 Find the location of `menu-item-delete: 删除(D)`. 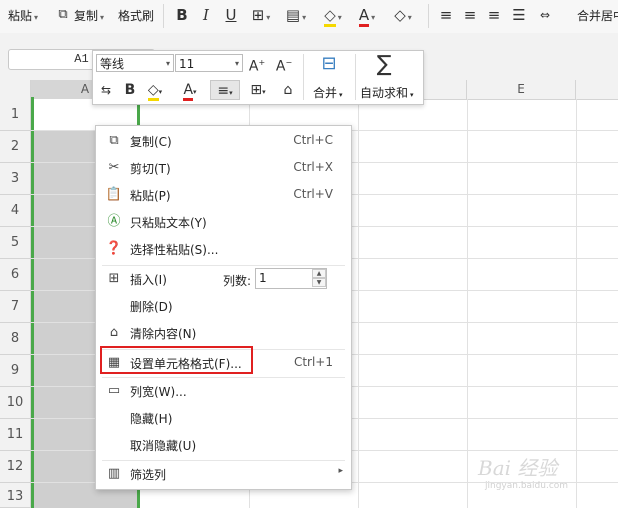

menu-item-delete: 删除(D) is located at coordinates (223, 306).